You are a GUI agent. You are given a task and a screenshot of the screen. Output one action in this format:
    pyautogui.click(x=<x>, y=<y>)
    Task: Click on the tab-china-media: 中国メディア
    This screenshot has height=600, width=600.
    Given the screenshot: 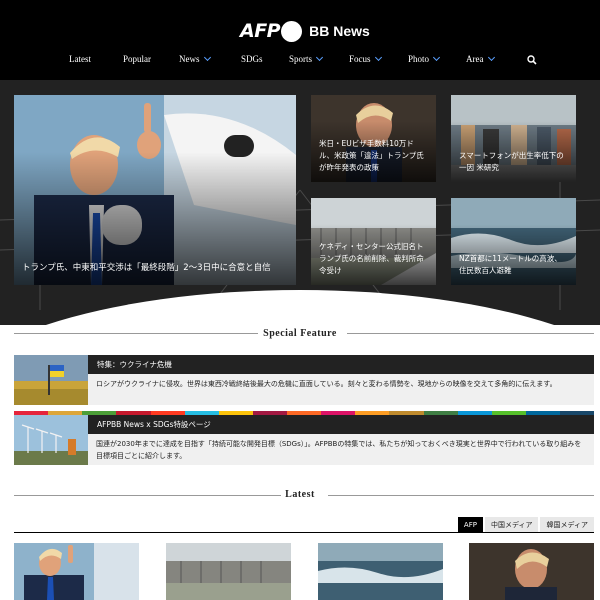 What is the action you would take?
    pyautogui.click(x=511, y=525)
    